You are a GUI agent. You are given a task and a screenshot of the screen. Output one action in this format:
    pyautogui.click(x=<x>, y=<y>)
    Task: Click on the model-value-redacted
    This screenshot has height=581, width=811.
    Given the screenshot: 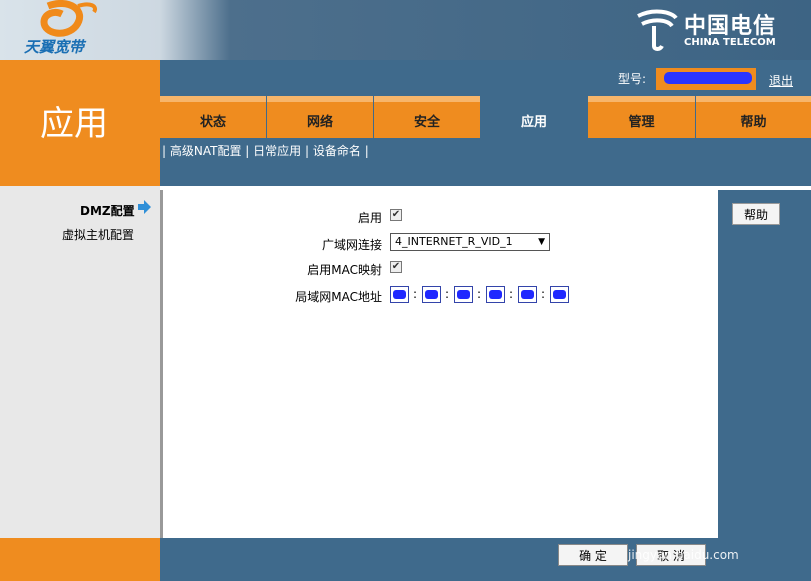 What is the action you would take?
    pyautogui.click(x=708, y=78)
    